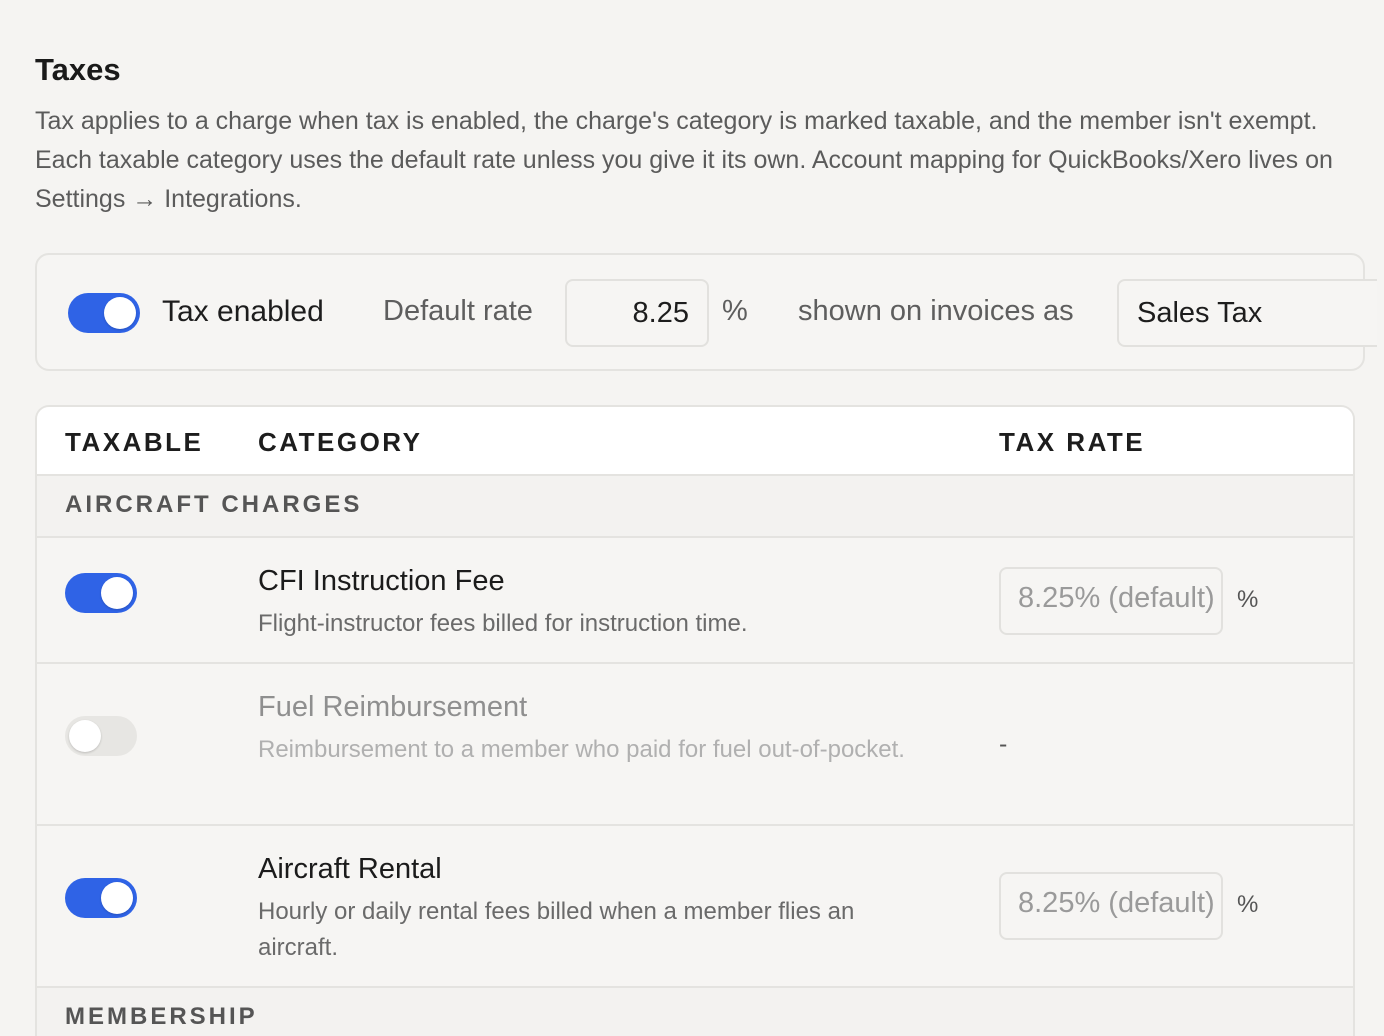 The image size is (1384, 1036). Describe the element at coordinates (340, 442) in the screenshot. I see `header-category: CATEGORY` at that location.